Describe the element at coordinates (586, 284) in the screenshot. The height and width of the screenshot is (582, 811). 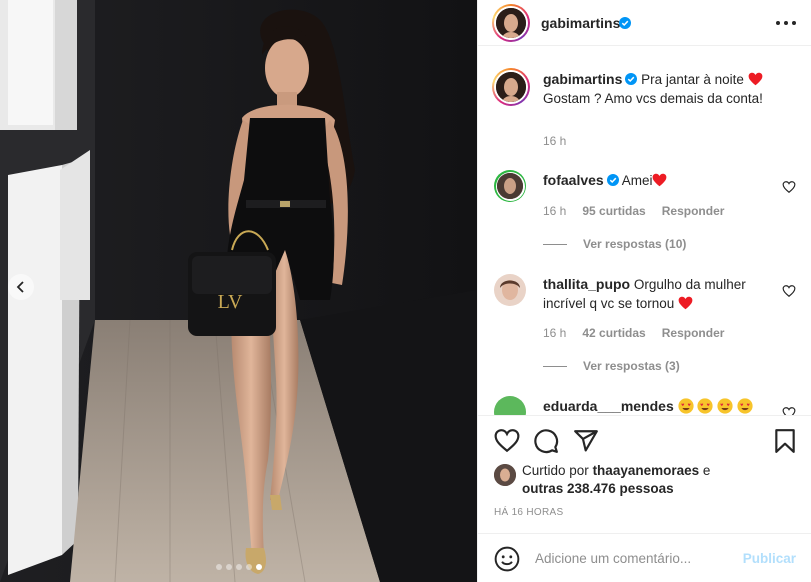
I see `comment-username: thallita_pupo` at that location.